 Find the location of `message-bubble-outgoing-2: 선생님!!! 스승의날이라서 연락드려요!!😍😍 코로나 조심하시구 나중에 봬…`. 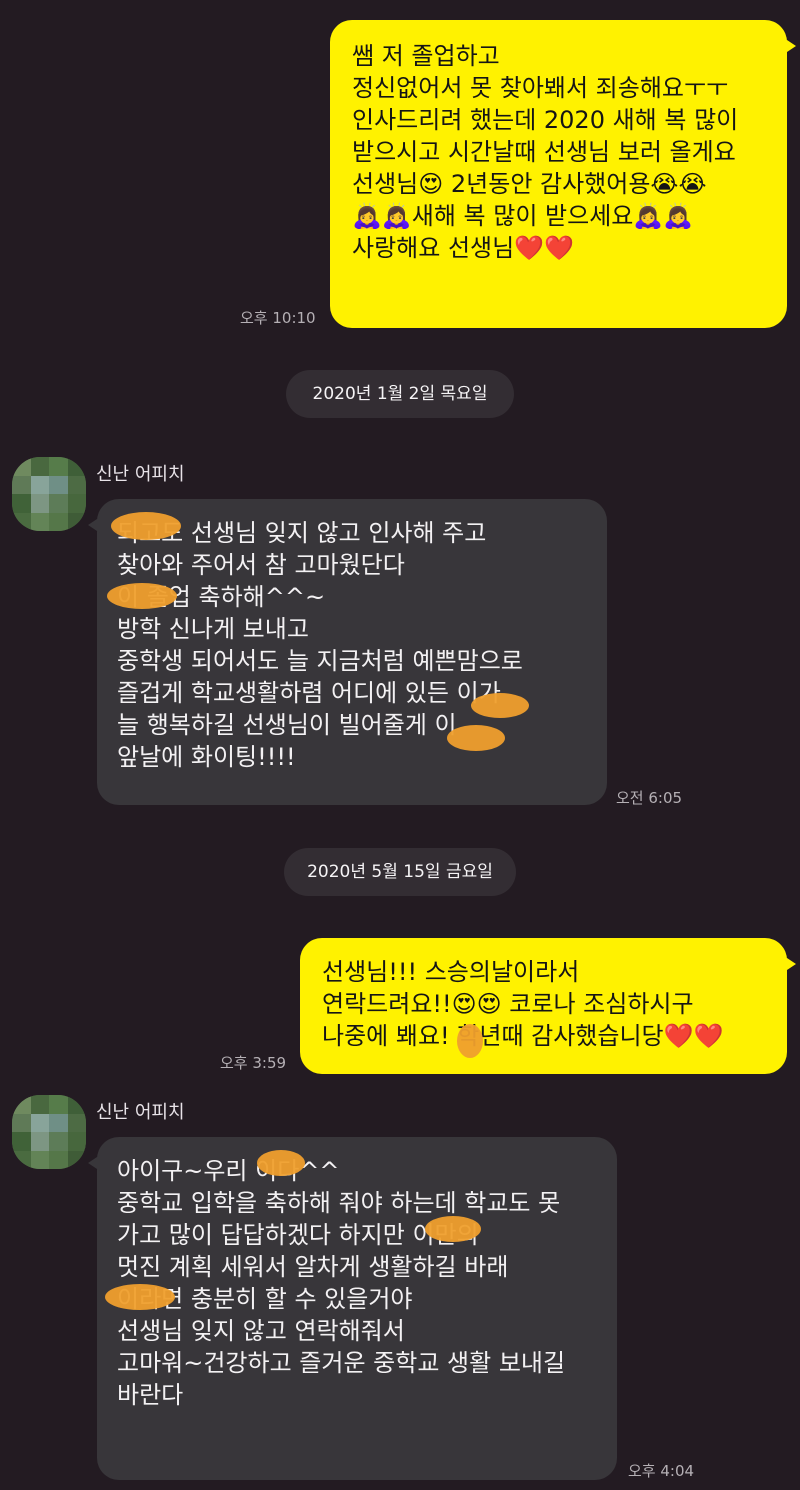

message-bubble-outgoing-2: 선생님!!! 스승의날이라서 연락드려요!!😍😍 코로나 조심하시구 나중에 봬… is located at coordinates (548, 1006).